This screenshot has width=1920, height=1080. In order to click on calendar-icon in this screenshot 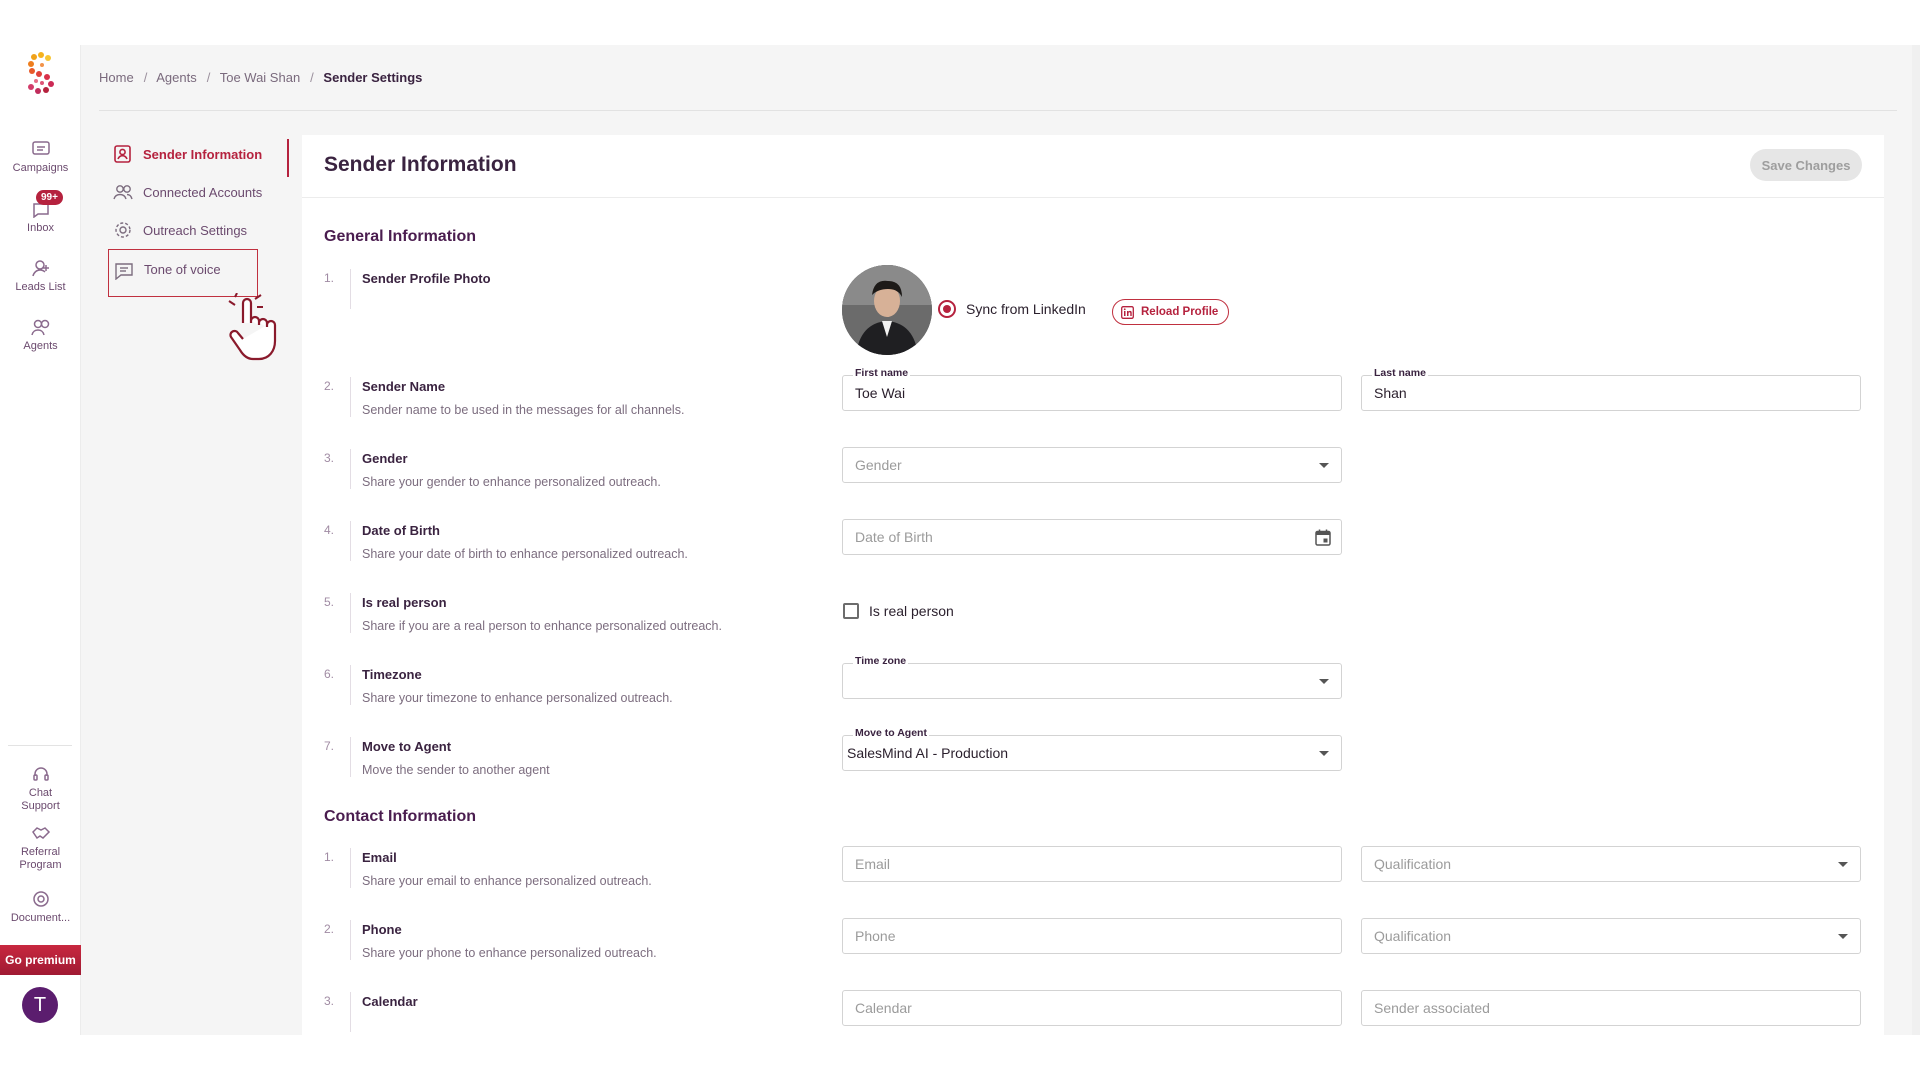, I will do `click(1323, 537)`.